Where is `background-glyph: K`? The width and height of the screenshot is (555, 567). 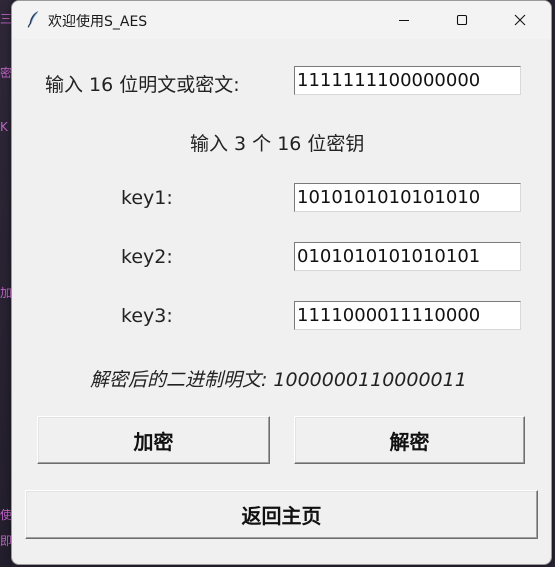 background-glyph: K is located at coordinates (4, 127).